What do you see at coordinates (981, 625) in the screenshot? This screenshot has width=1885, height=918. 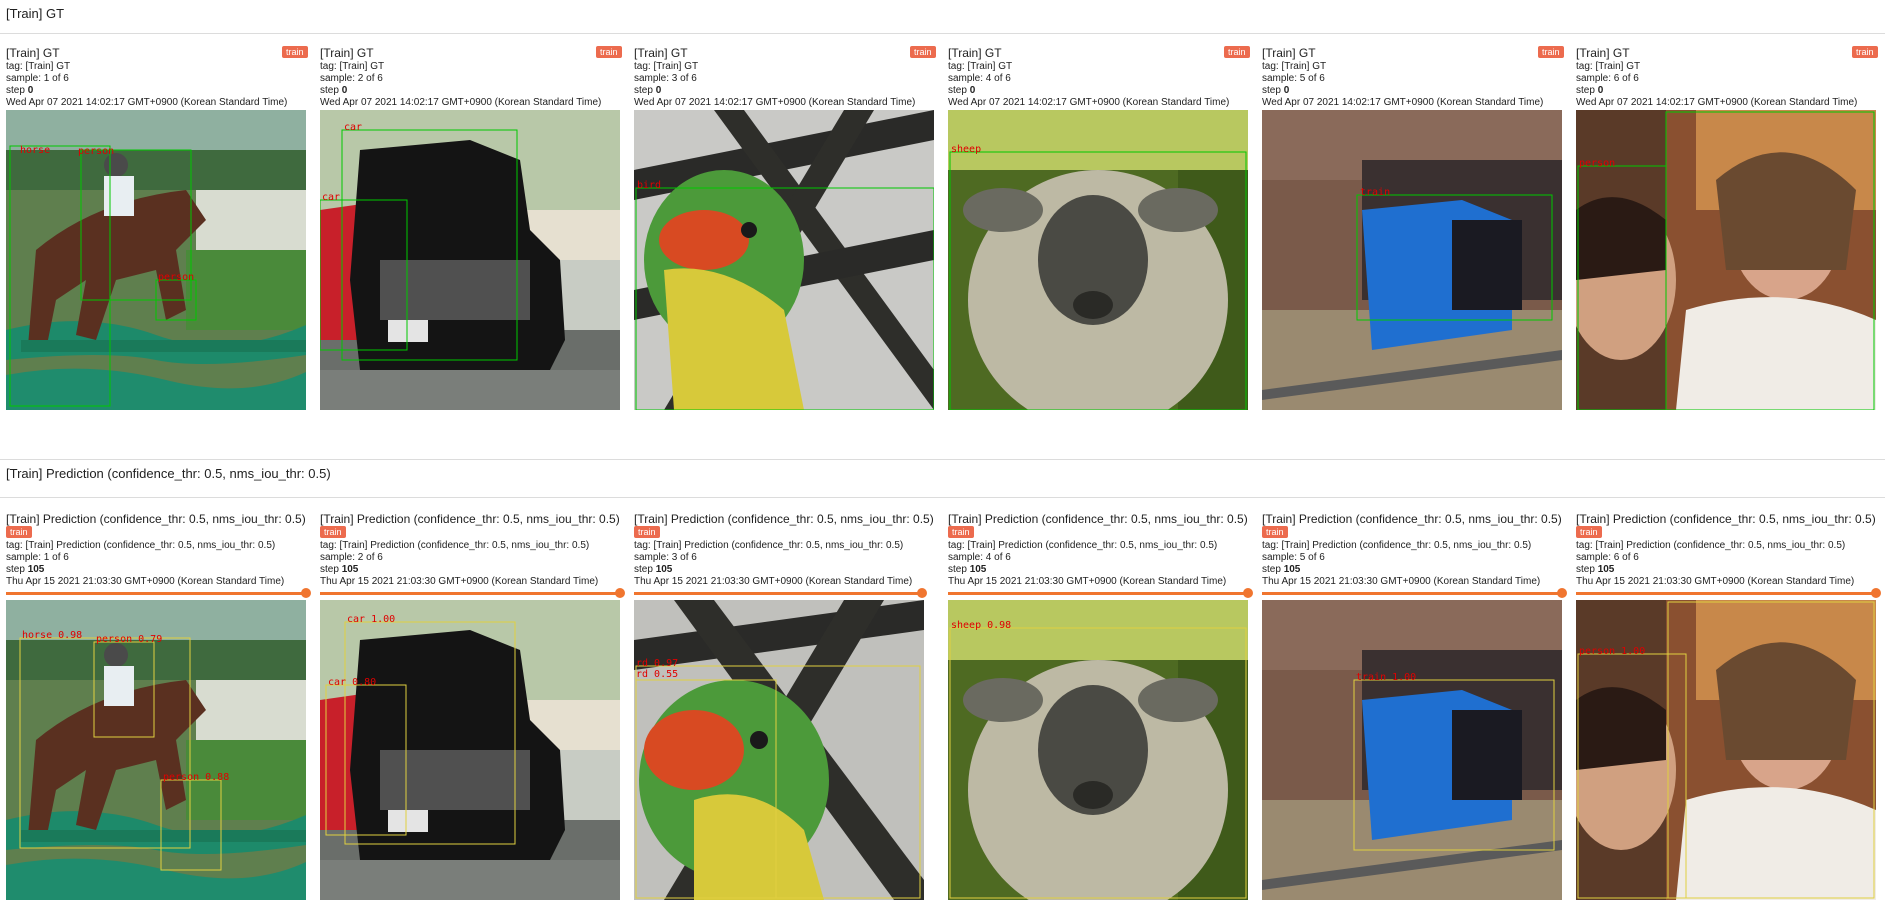 I see `box-label: sheep 0.98` at bounding box center [981, 625].